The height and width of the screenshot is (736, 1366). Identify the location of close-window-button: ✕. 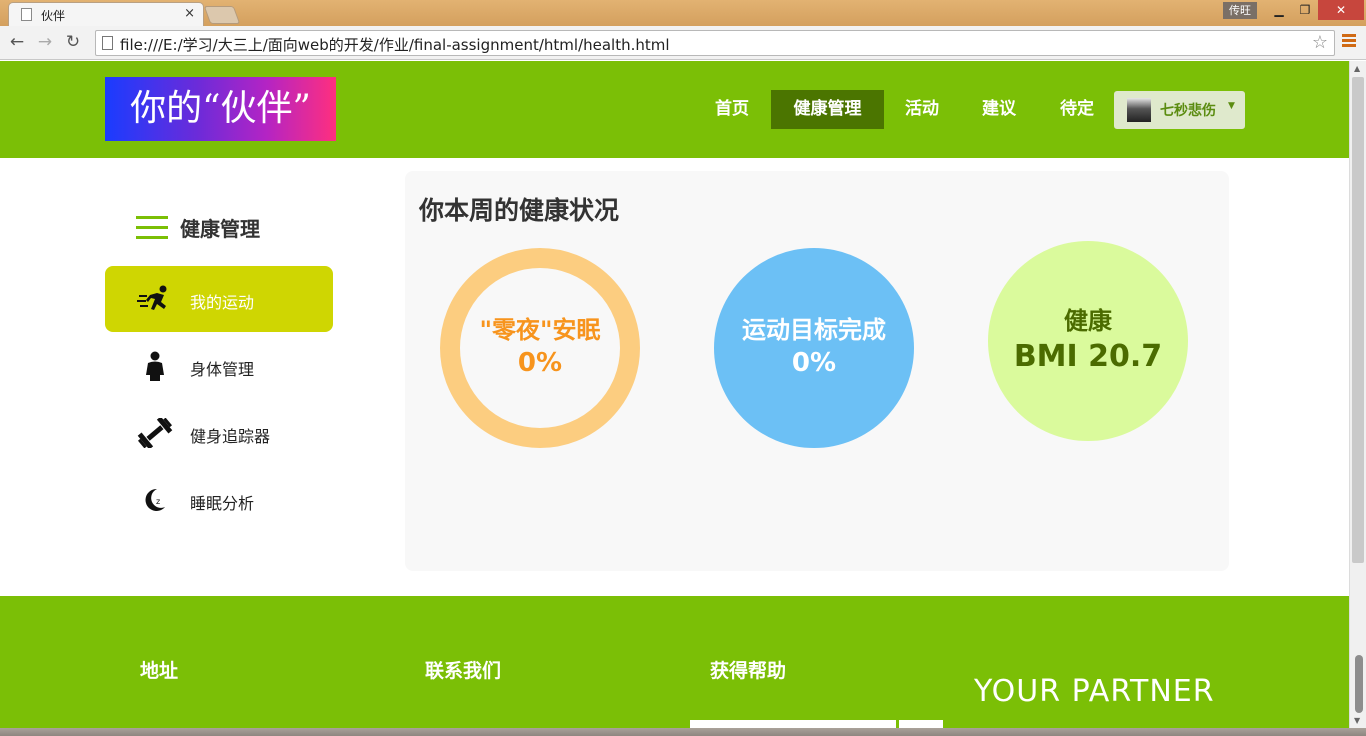
(1341, 10).